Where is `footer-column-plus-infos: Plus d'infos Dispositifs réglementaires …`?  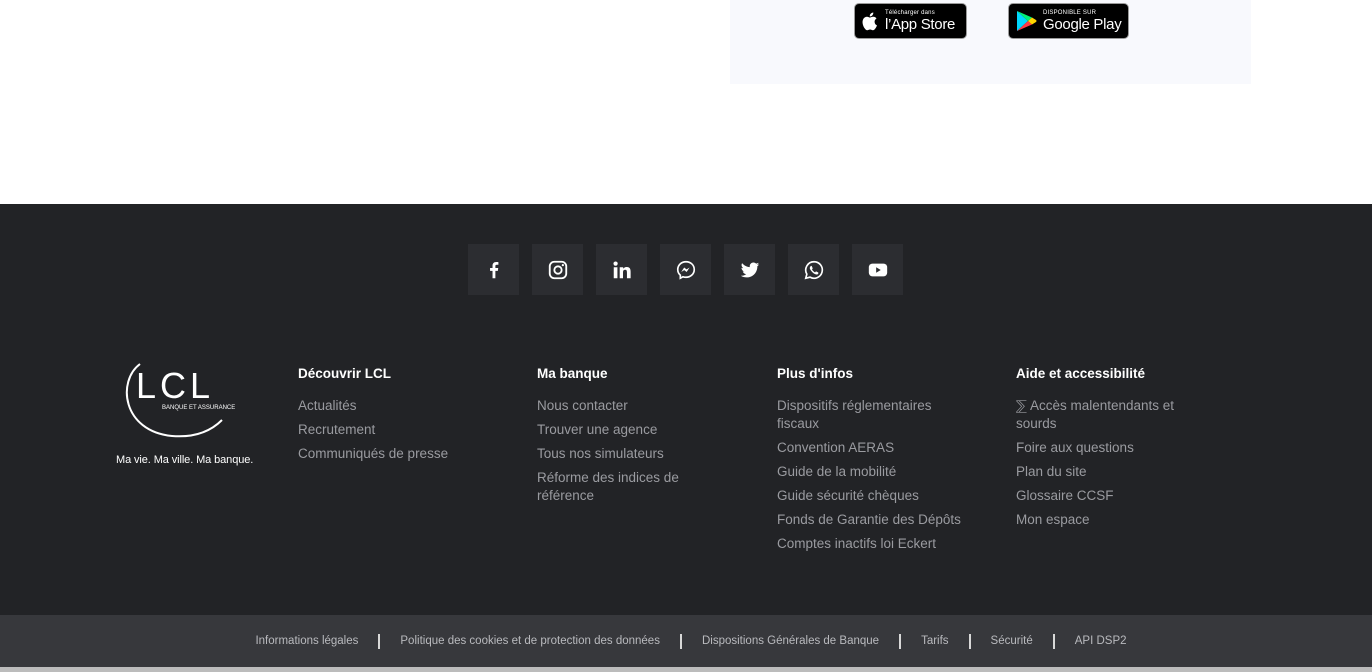
footer-column-plus-infos: Plus d'infos Dispositifs réglementaires … is located at coordinates (877, 462).